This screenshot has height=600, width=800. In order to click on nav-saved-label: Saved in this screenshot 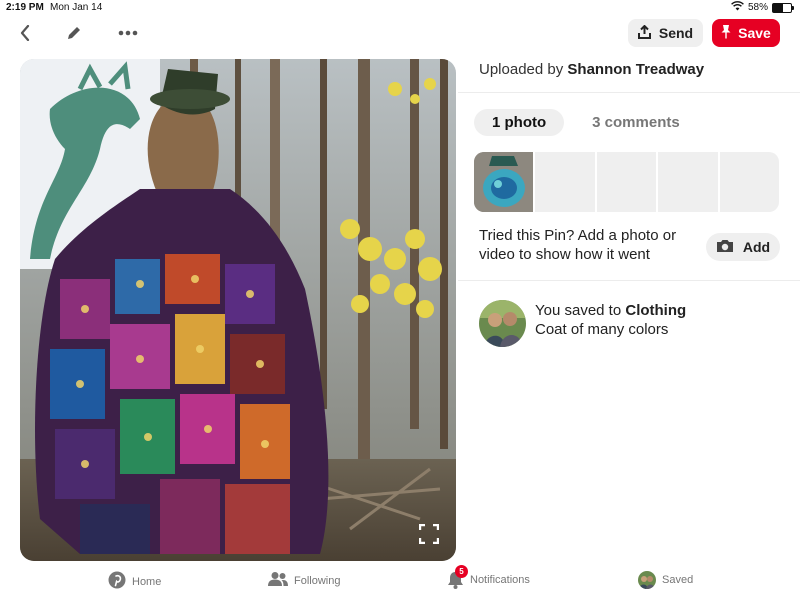, I will do `click(678, 580)`.